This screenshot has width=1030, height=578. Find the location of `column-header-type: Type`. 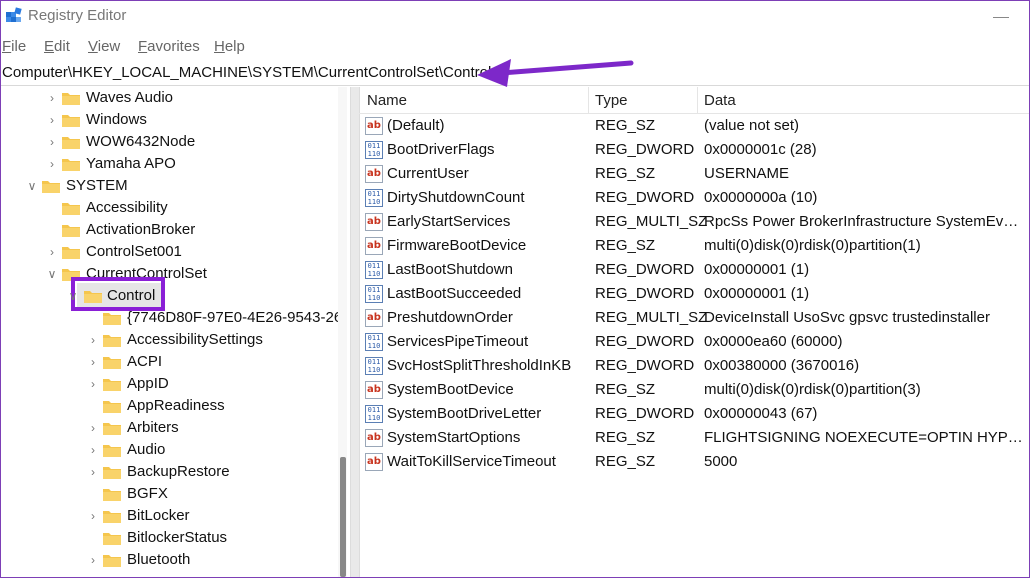

column-header-type: Type is located at coordinates (611, 100).